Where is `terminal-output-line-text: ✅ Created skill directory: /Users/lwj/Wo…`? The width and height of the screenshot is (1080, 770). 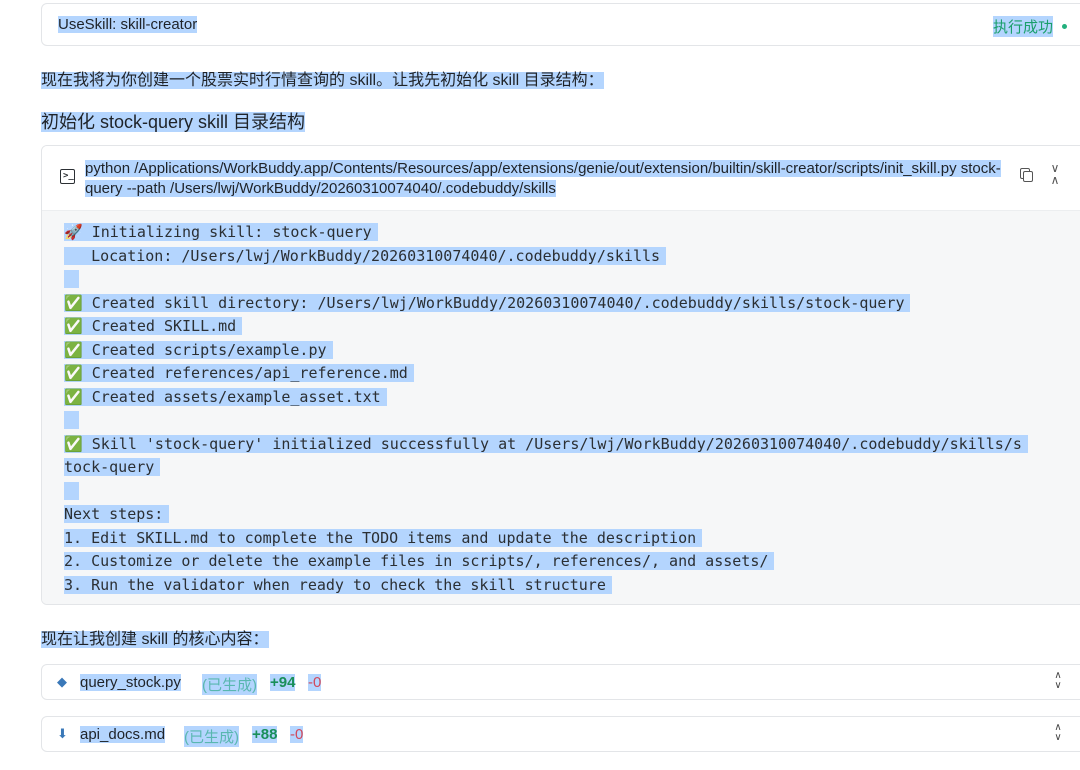 terminal-output-line-text: ✅ Created skill directory: /Users/lwj/Wo… is located at coordinates (487, 302).